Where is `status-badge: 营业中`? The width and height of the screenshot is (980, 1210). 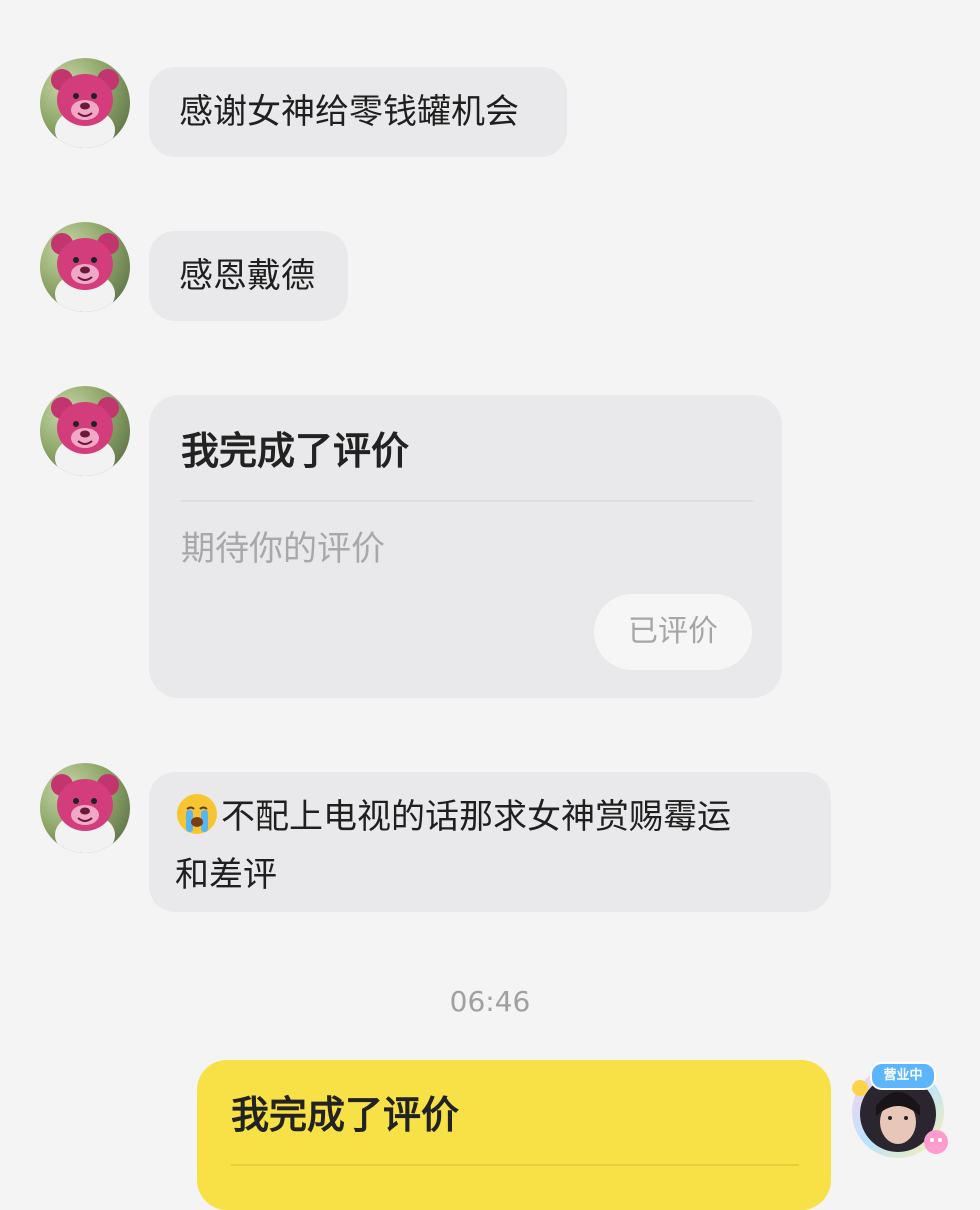
status-badge: 营业中 is located at coordinates (903, 1076).